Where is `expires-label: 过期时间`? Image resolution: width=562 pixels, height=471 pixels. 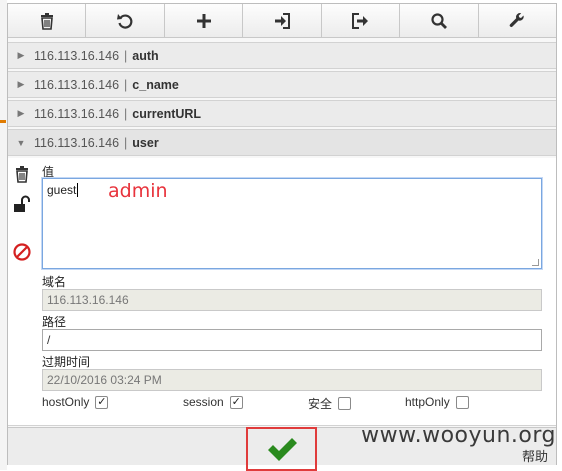 expires-label: 过期时间 is located at coordinates (66, 362).